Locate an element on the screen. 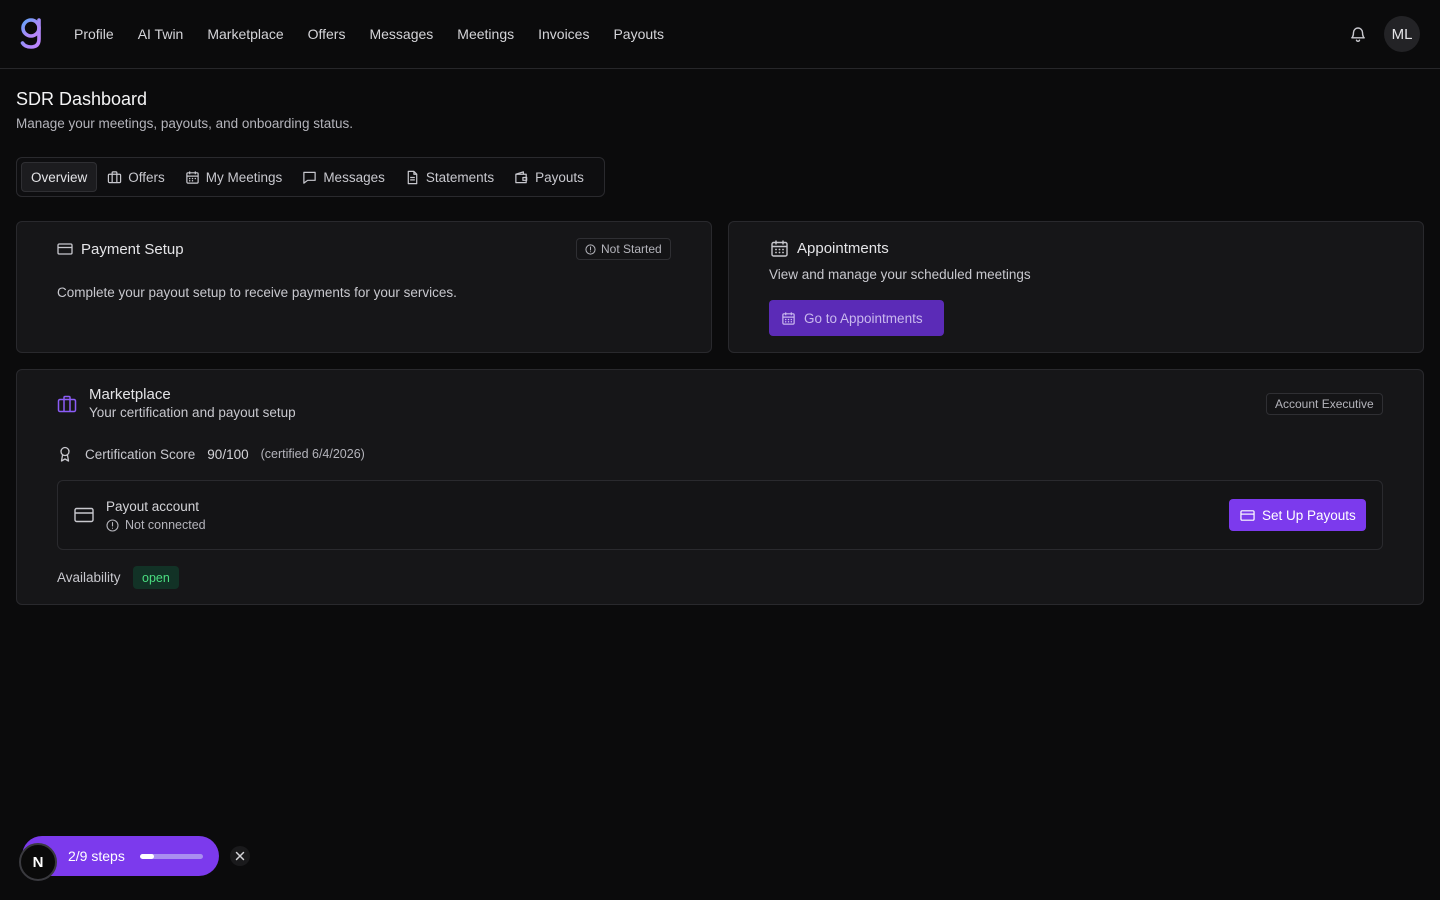 The width and height of the screenshot is (1440, 900). tab-label: Offers is located at coordinates (146, 177).